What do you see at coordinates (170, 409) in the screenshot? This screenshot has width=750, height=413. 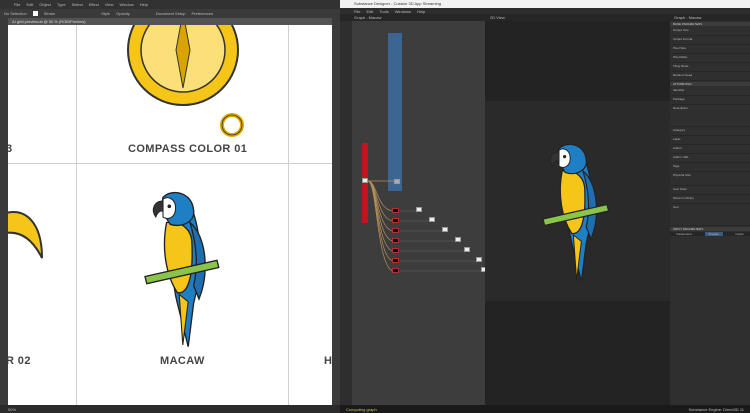 I see `status-bar: 50%` at bounding box center [170, 409].